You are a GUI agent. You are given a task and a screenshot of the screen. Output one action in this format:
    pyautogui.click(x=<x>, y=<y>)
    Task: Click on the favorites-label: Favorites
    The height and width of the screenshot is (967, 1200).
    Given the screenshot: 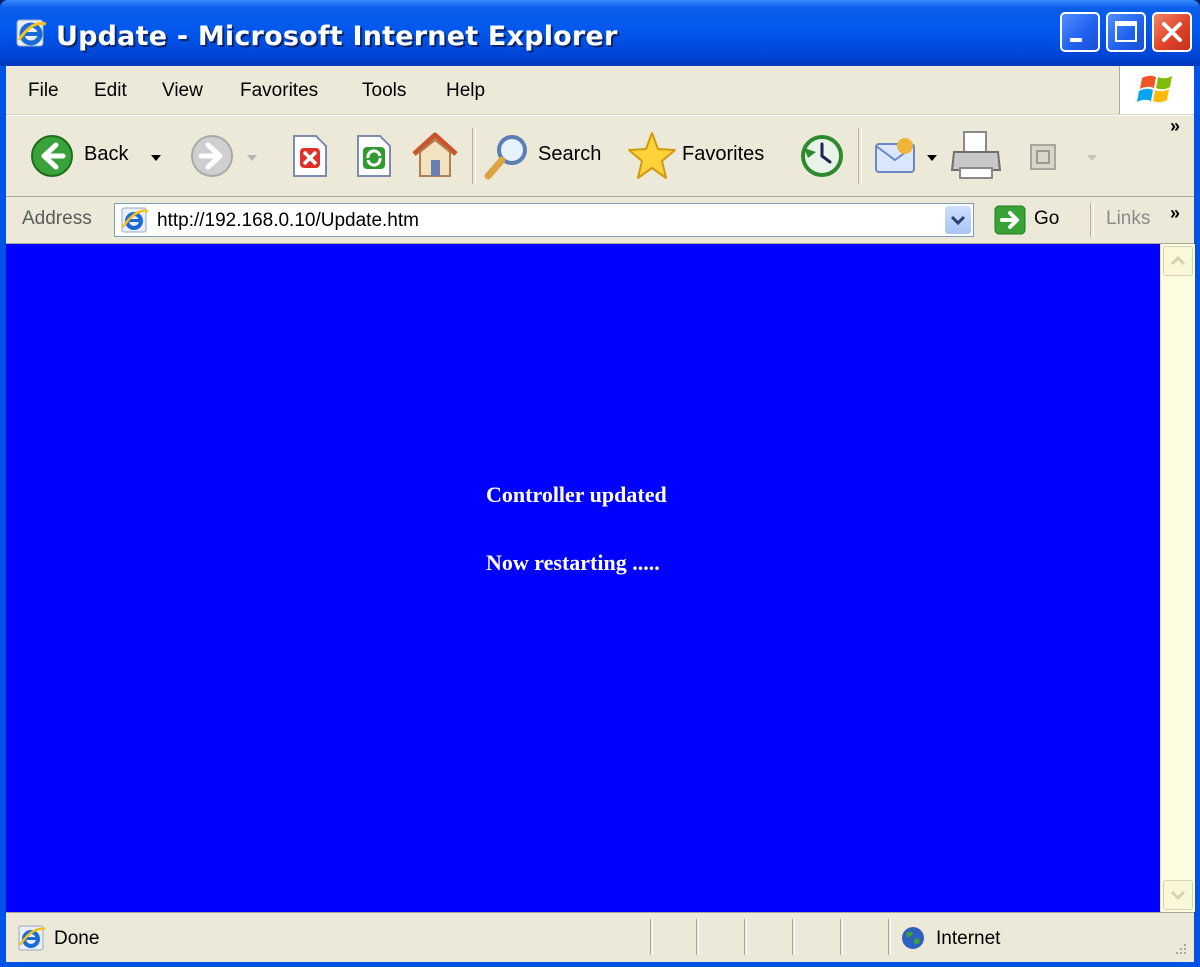 What is the action you would take?
    pyautogui.click(x=723, y=154)
    